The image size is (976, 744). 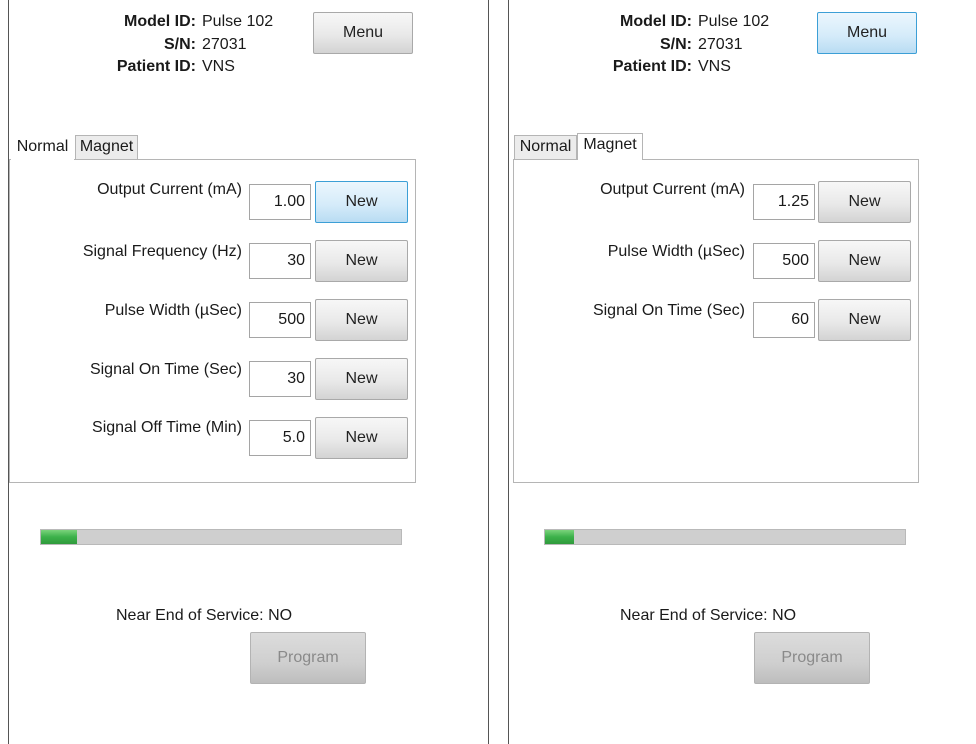 I want to click on signal-off-time-value: 5.0, so click(x=280, y=438).